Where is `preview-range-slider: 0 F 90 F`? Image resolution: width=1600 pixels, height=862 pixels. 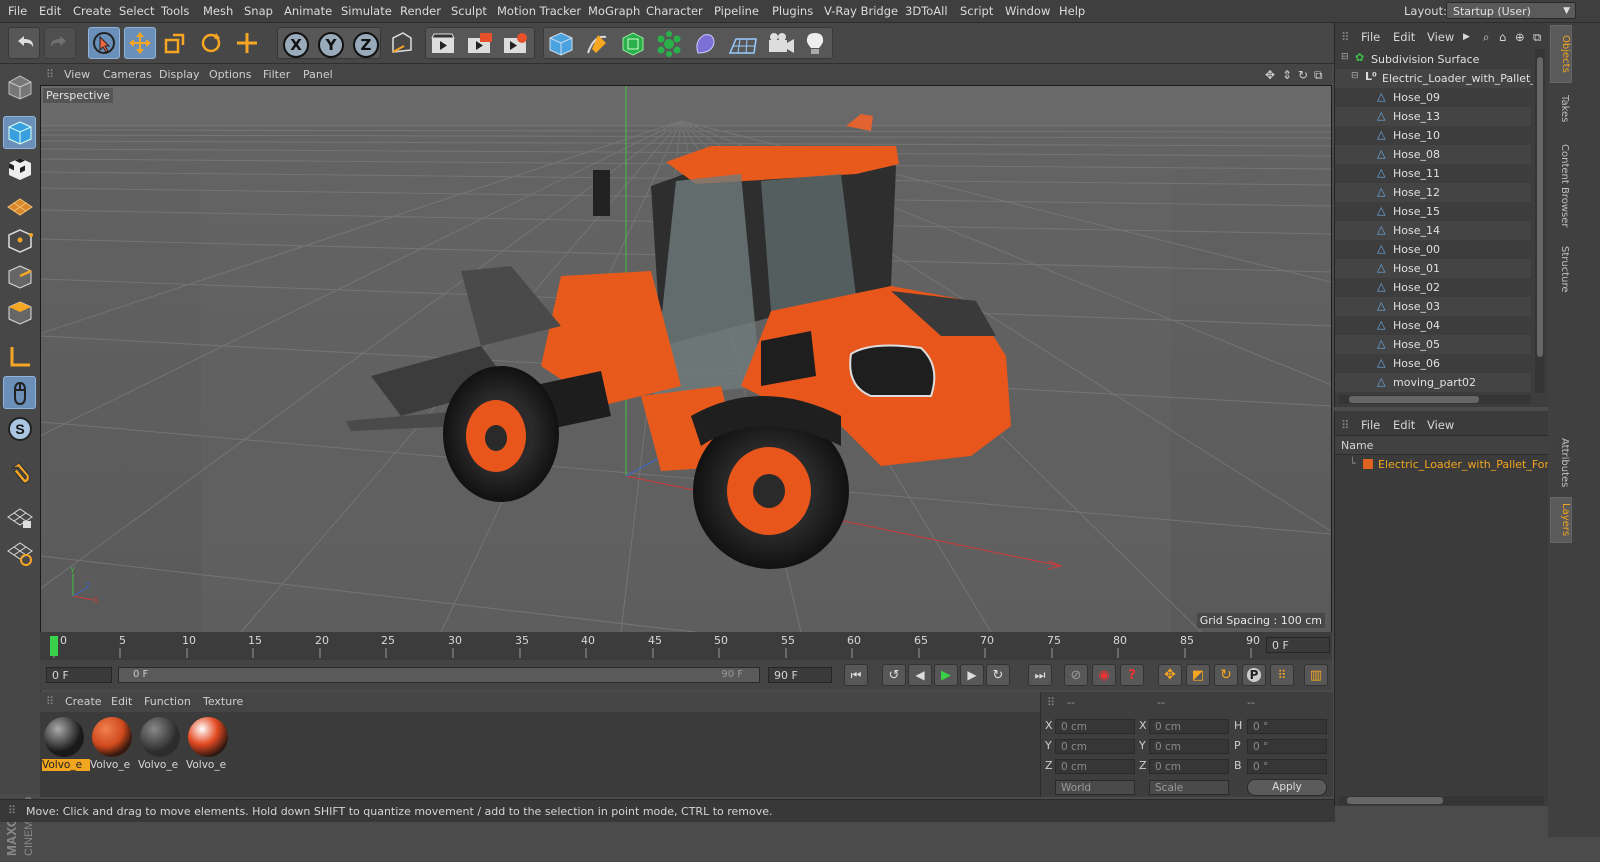
preview-range-slider: 0 F 90 F is located at coordinates (439, 675).